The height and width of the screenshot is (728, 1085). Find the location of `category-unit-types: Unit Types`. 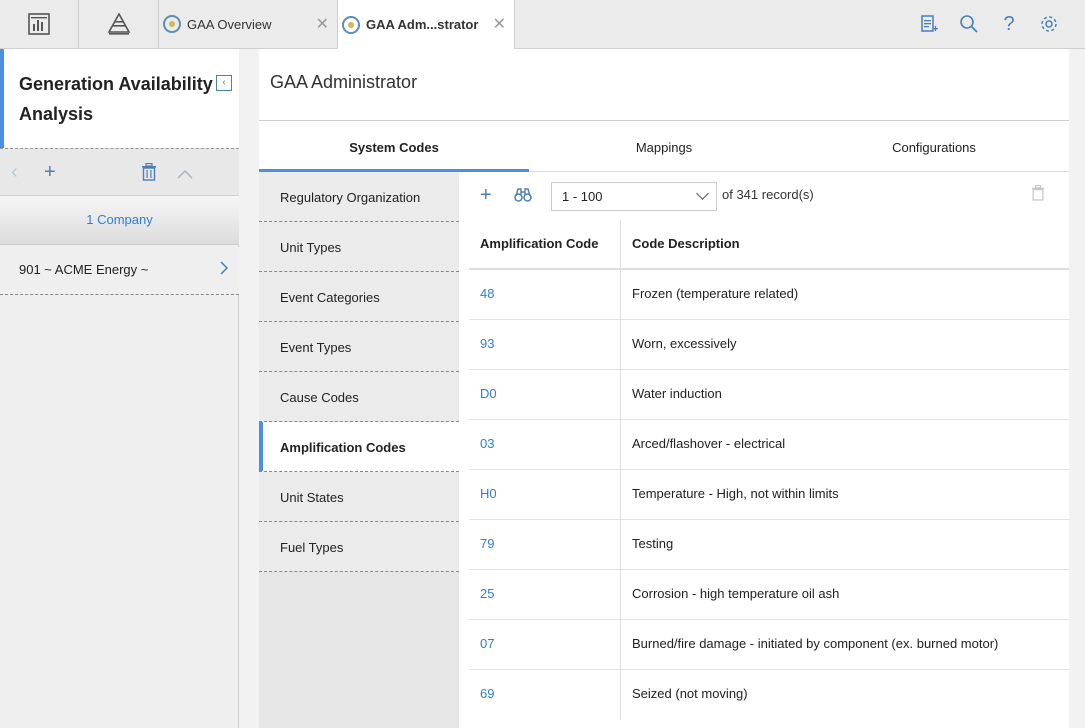

category-unit-types: Unit Types is located at coordinates (359, 247).